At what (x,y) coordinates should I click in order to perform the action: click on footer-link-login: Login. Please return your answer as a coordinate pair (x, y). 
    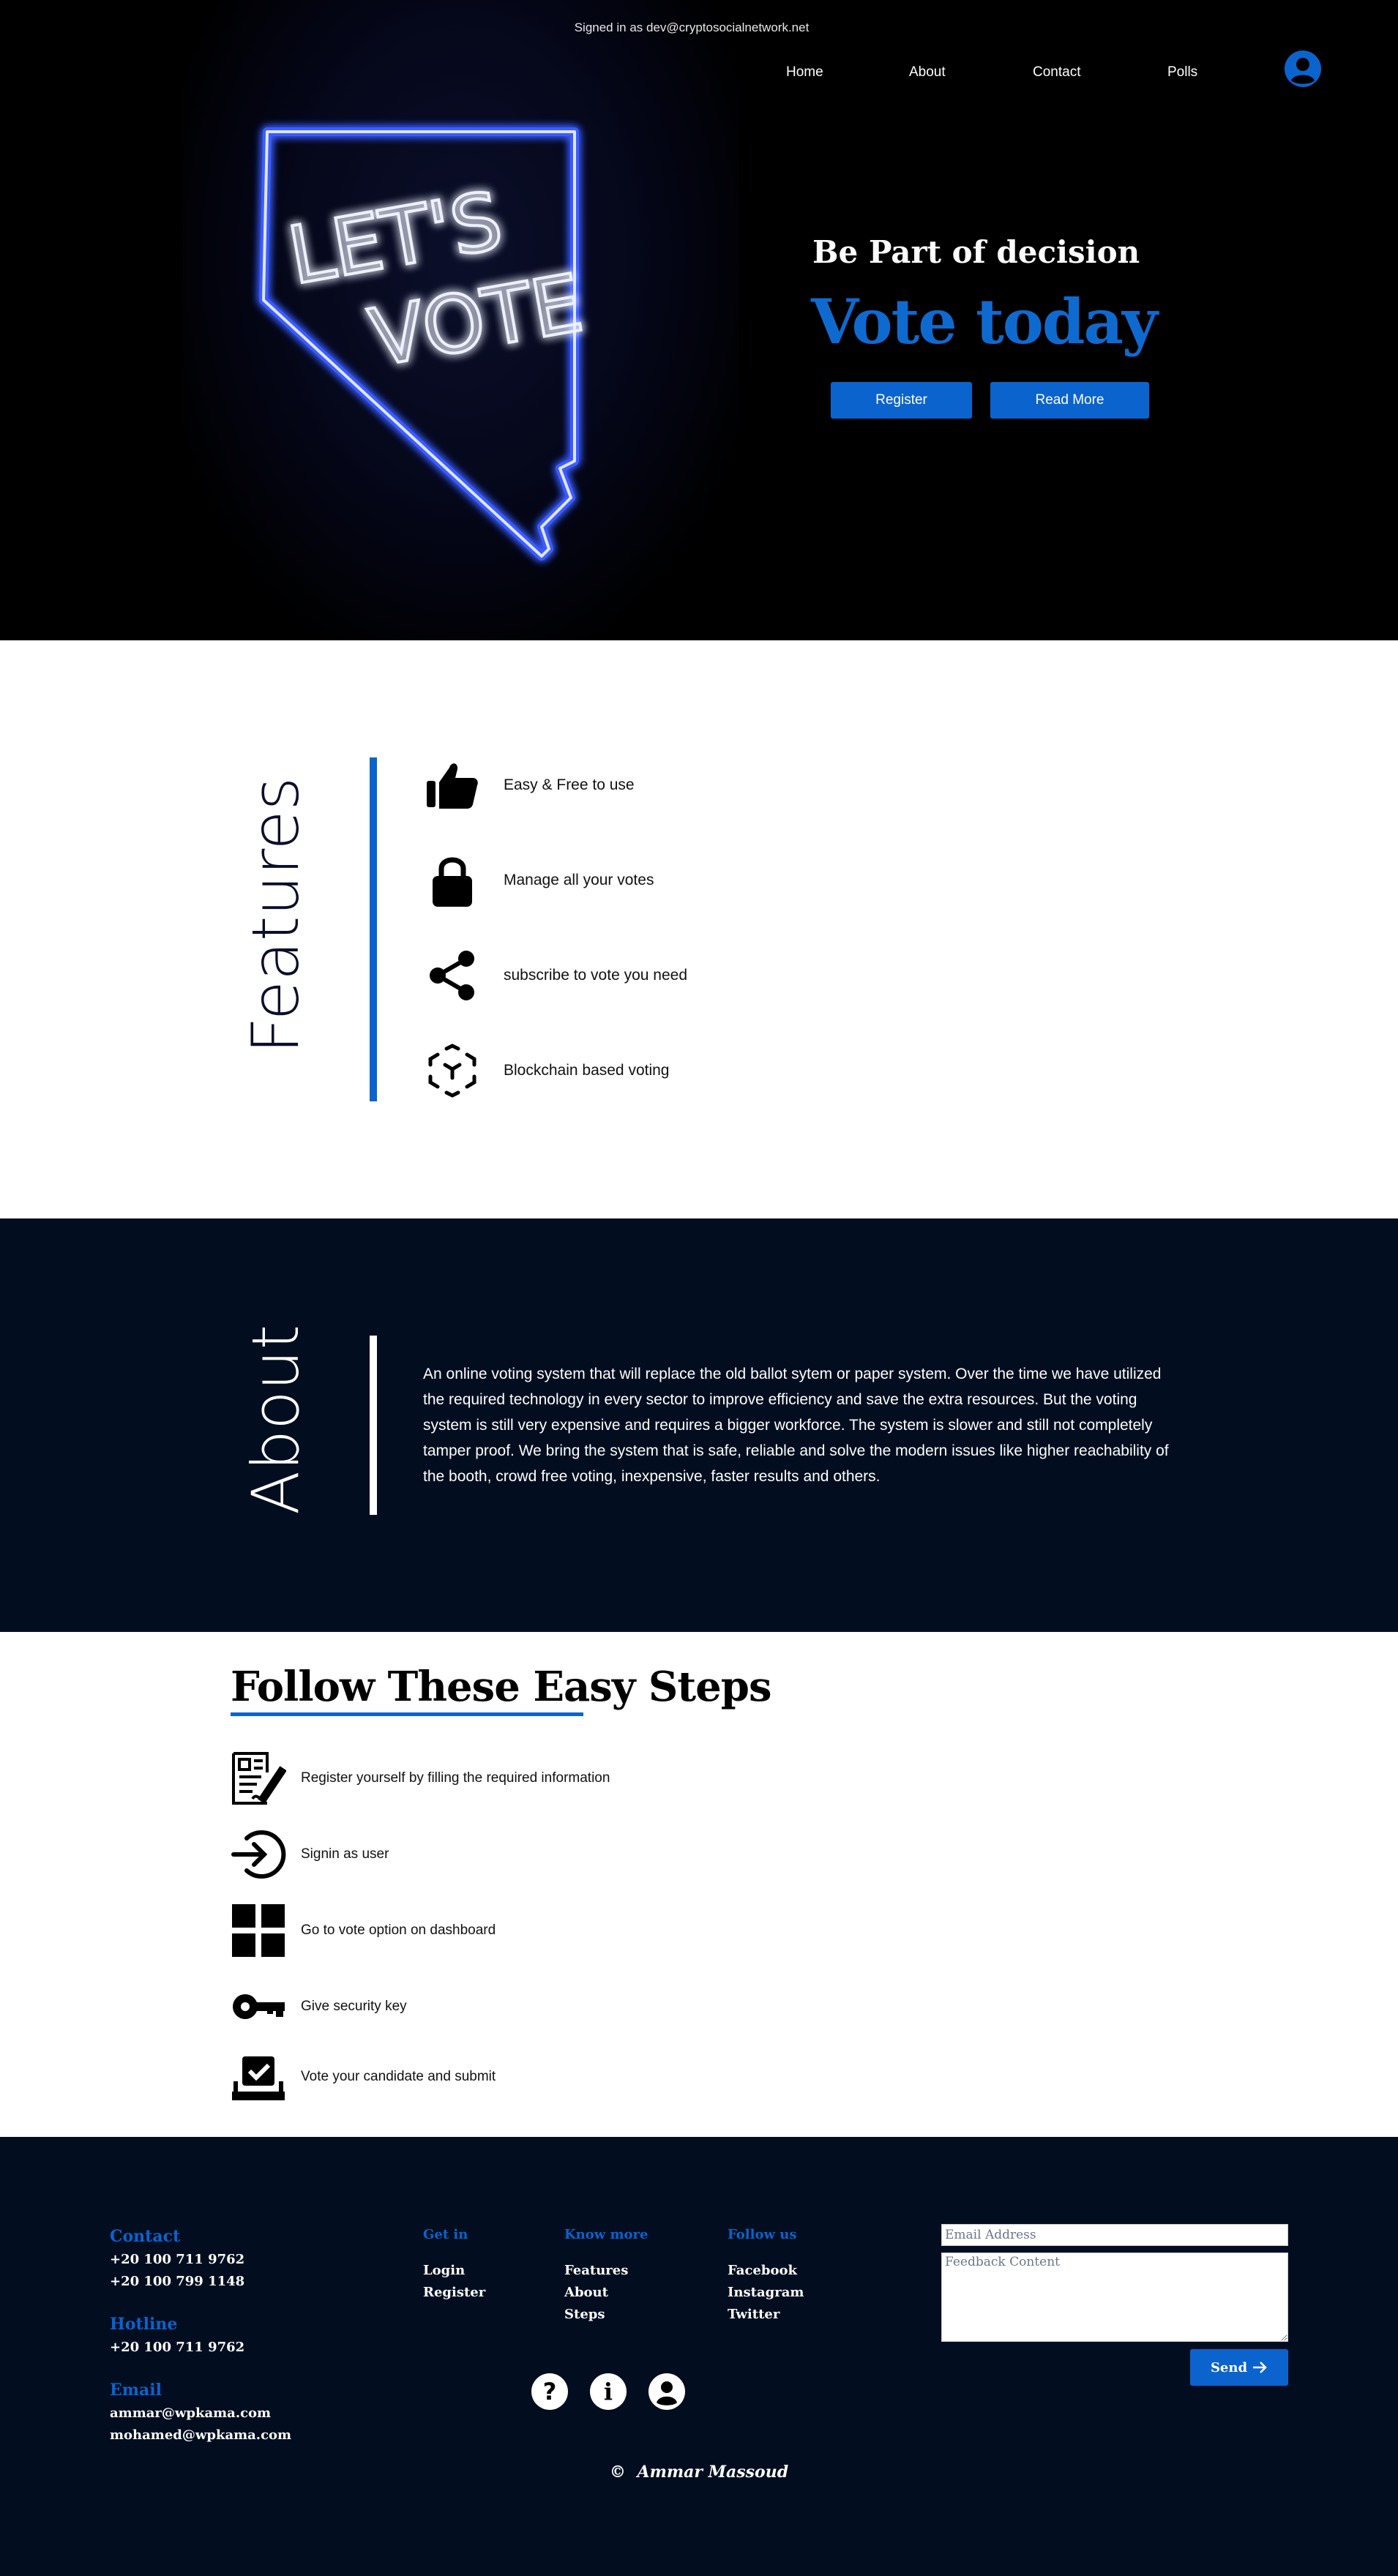
    Looking at the image, I should click on (444, 2270).